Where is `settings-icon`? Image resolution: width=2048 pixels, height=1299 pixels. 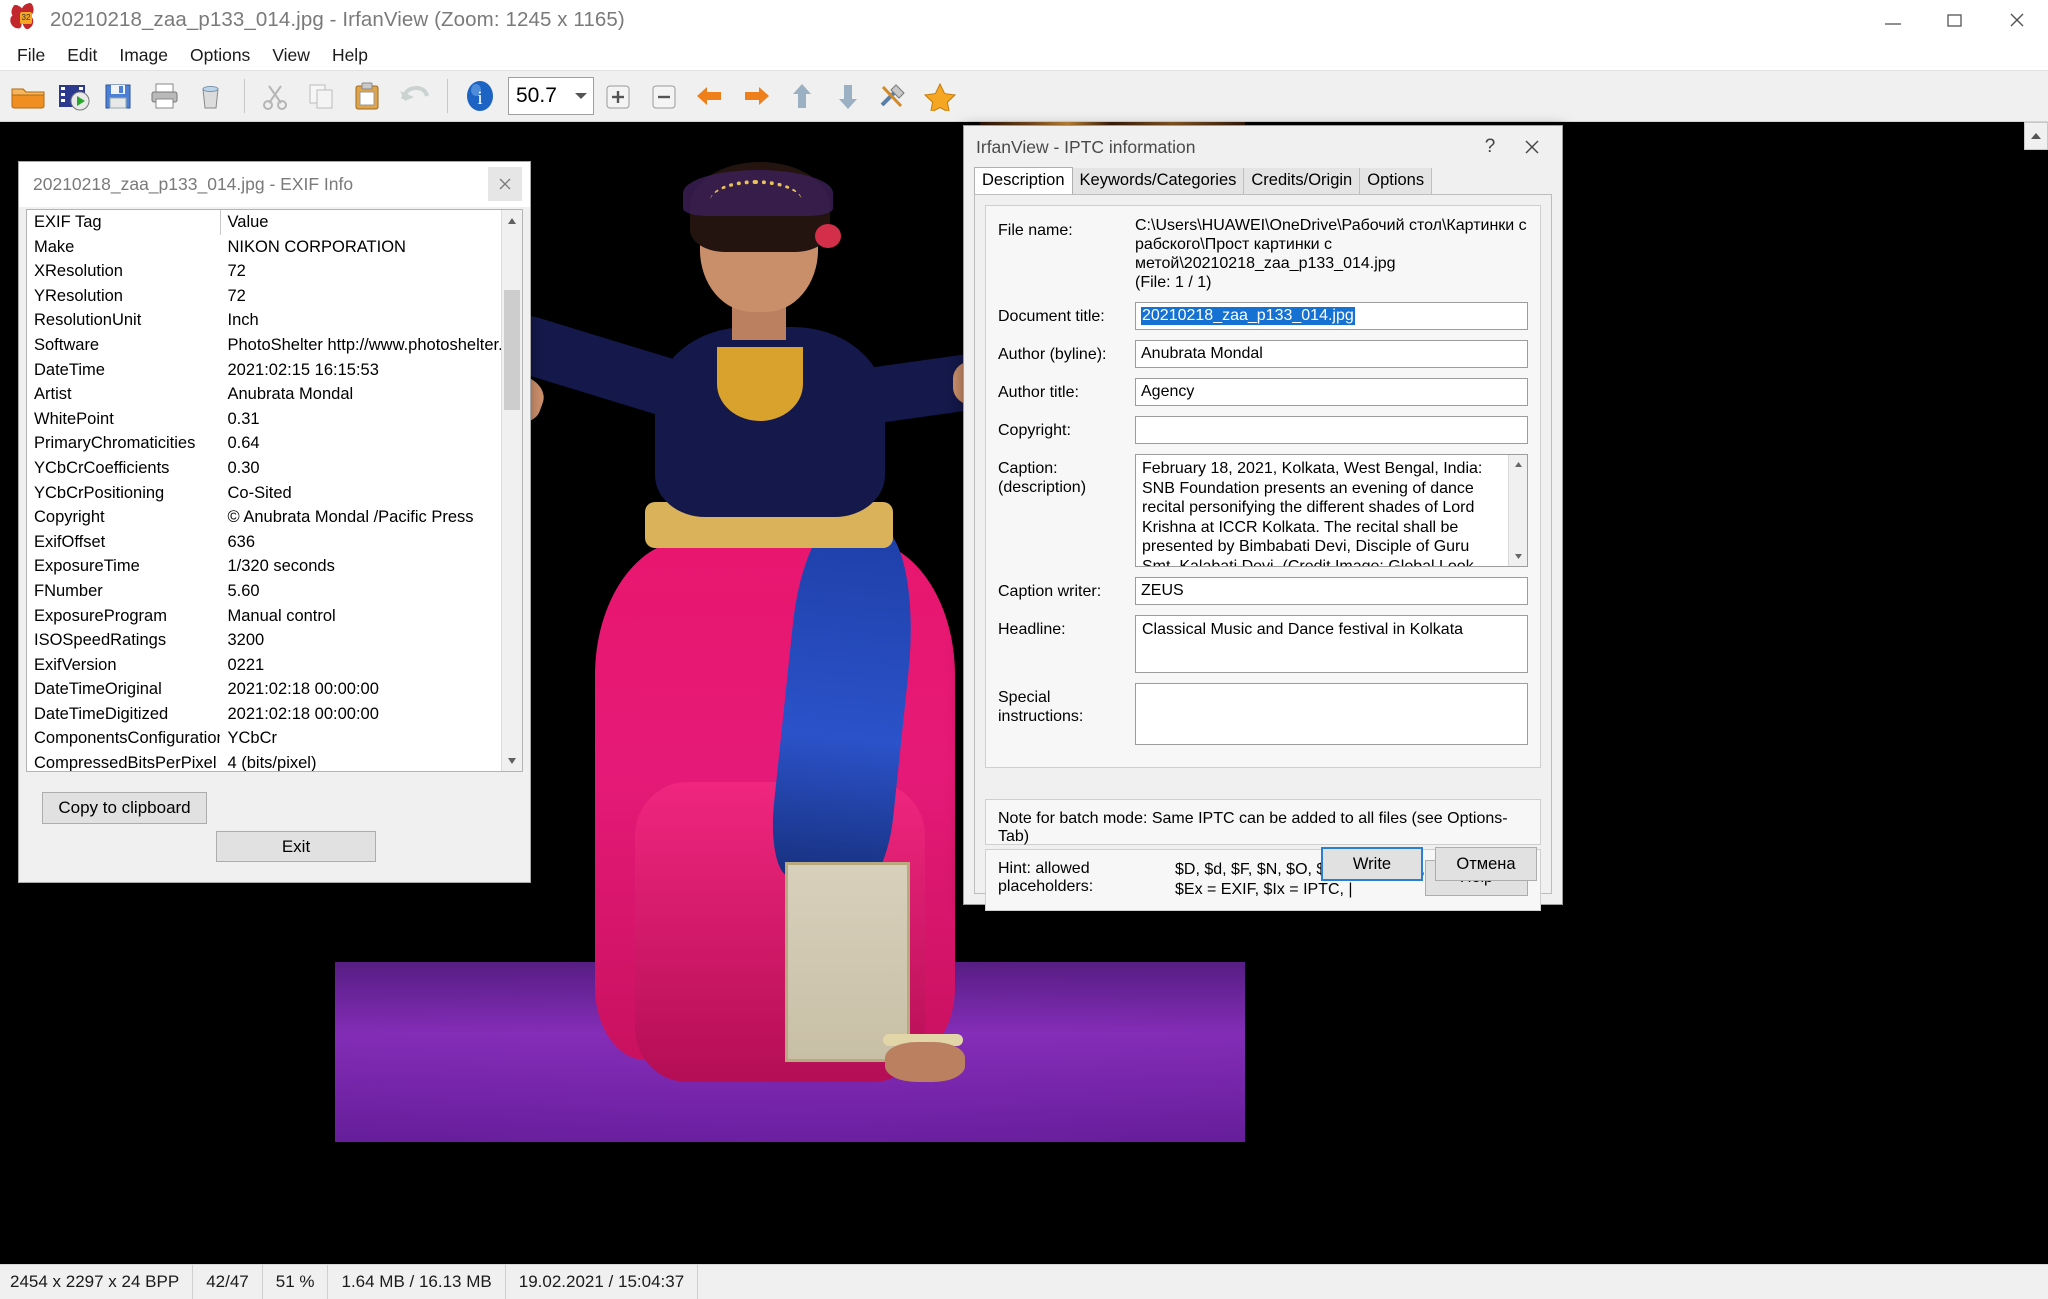 settings-icon is located at coordinates (894, 96).